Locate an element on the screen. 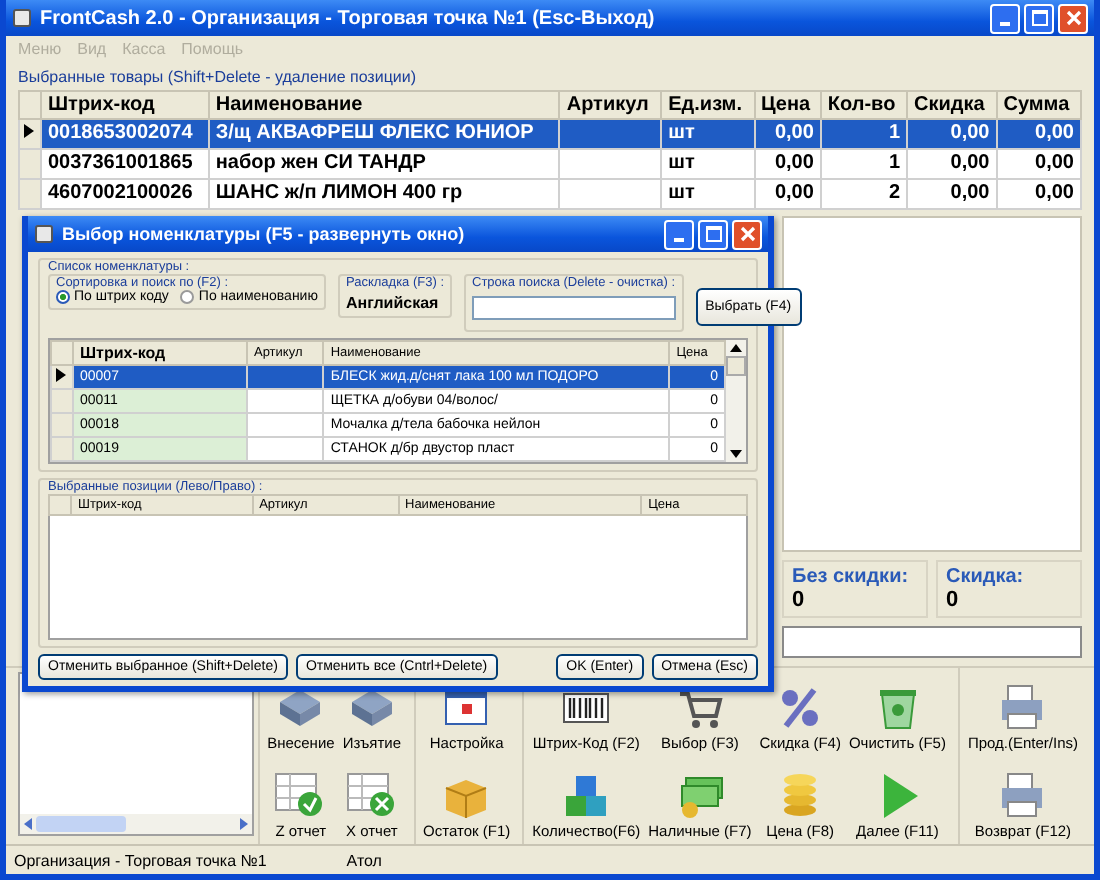  up-arrow-icon is located at coordinates (736, 348).